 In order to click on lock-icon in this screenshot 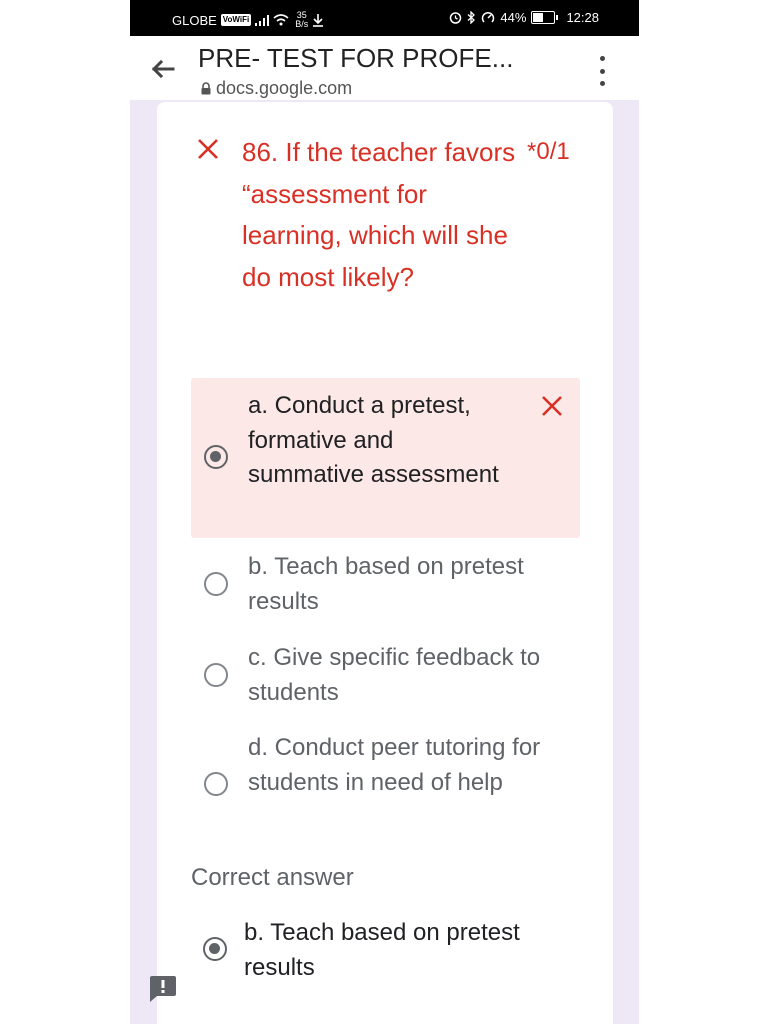, I will do `click(206, 88)`.